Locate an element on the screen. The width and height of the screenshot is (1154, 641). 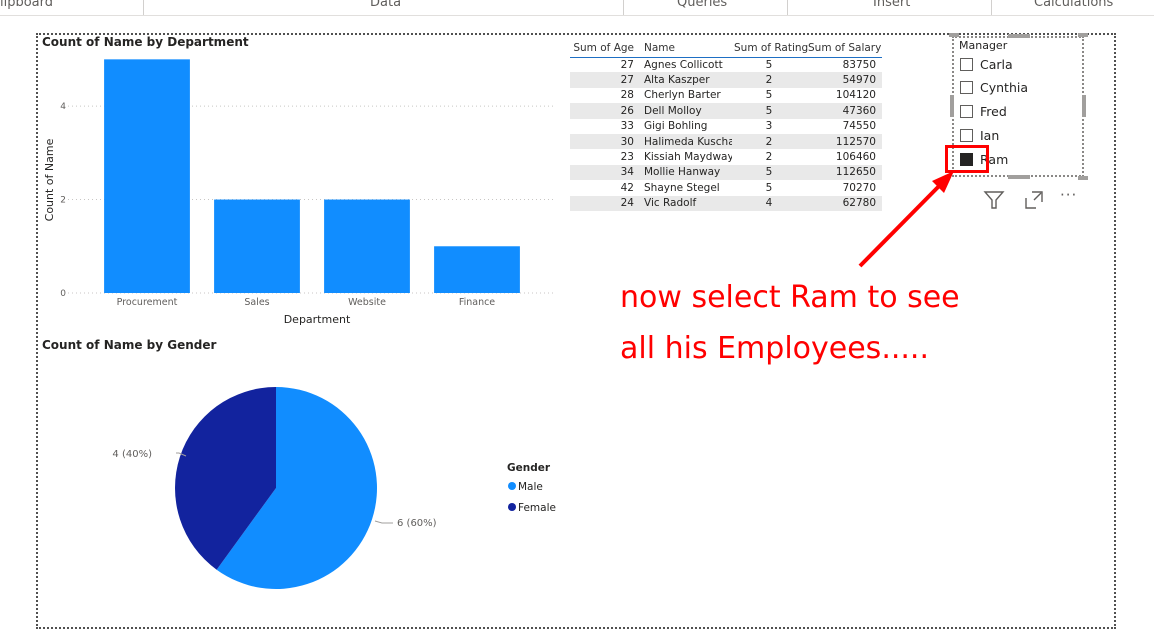
annotation-line-1: now select Ram to see is located at coordinates (790, 297).